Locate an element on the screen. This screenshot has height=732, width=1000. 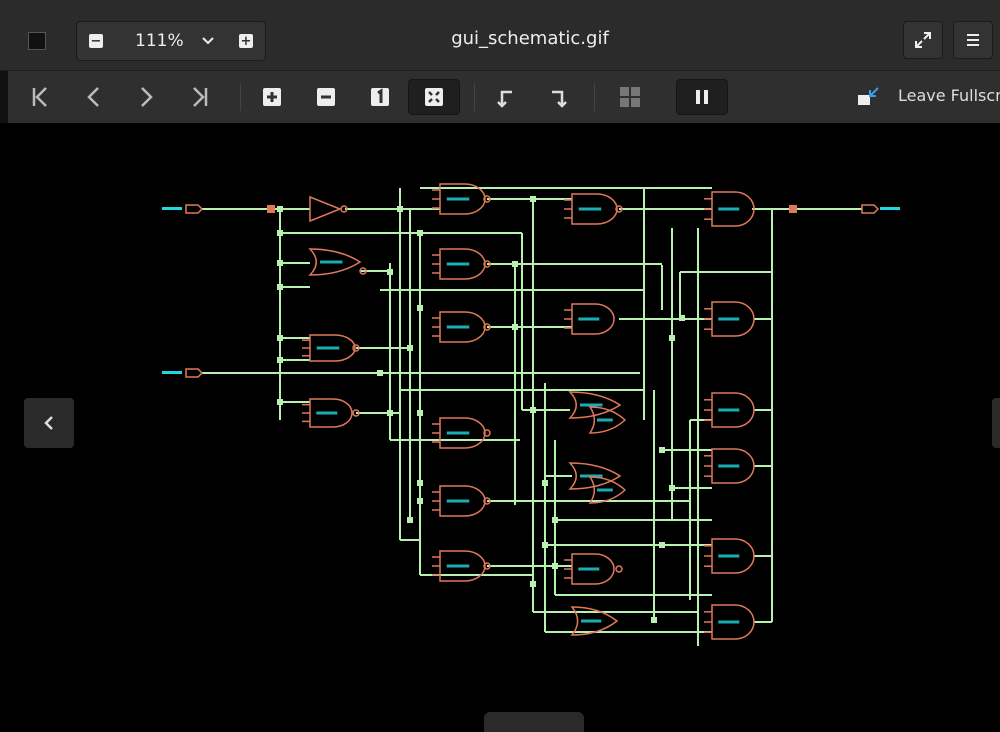
gallery-button is located at coordinates (630, 97).